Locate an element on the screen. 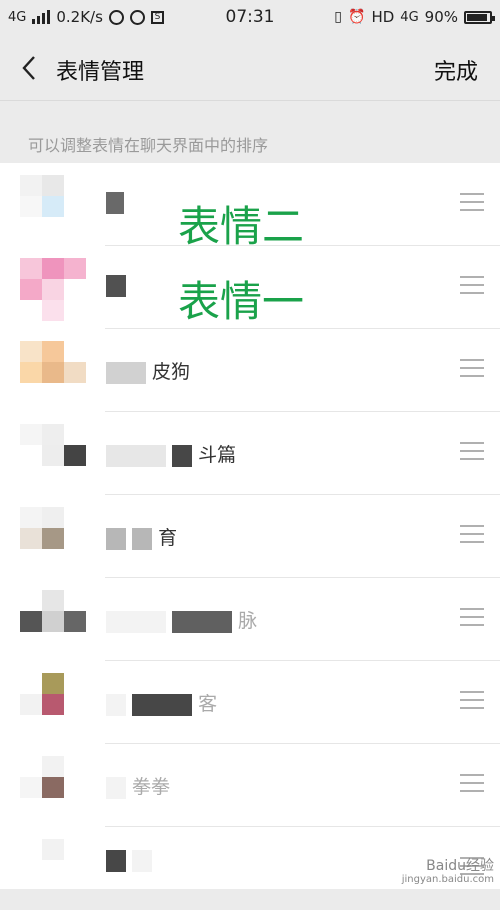 The height and width of the screenshot is (910, 500). list-item: 表情二 is located at coordinates (250, 207).